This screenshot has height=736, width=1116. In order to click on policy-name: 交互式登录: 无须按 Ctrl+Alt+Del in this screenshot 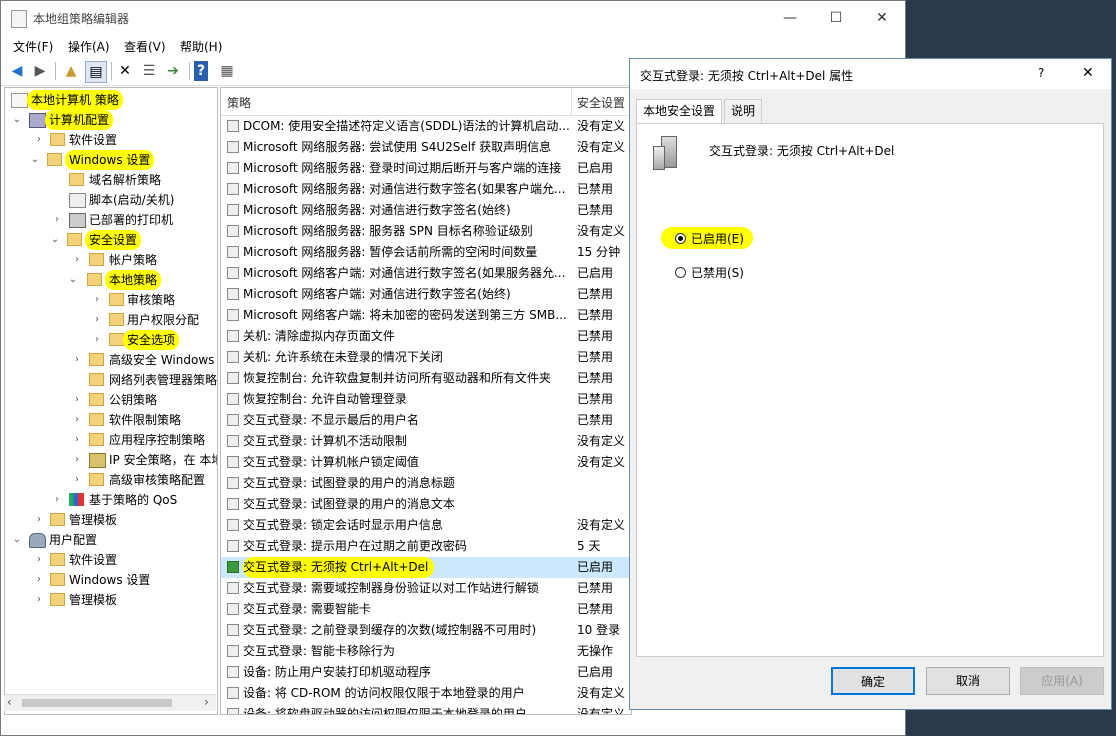, I will do `click(339, 567)`.